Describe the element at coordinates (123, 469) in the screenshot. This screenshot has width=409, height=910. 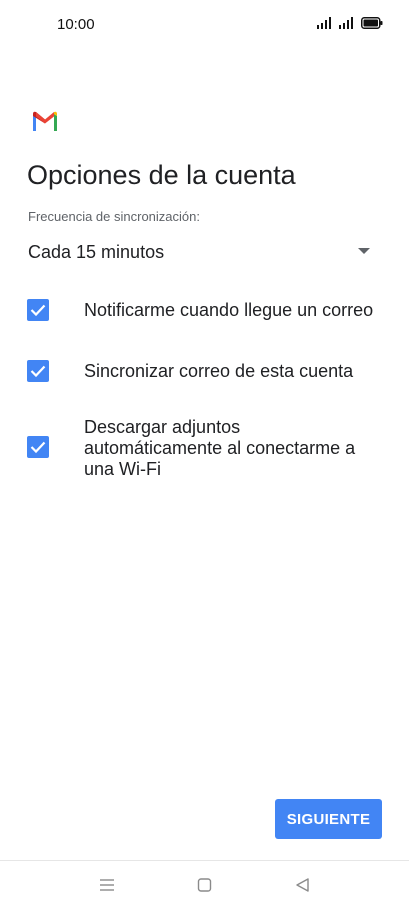
I see `option-download-label-line: una Wi-Fi` at that location.